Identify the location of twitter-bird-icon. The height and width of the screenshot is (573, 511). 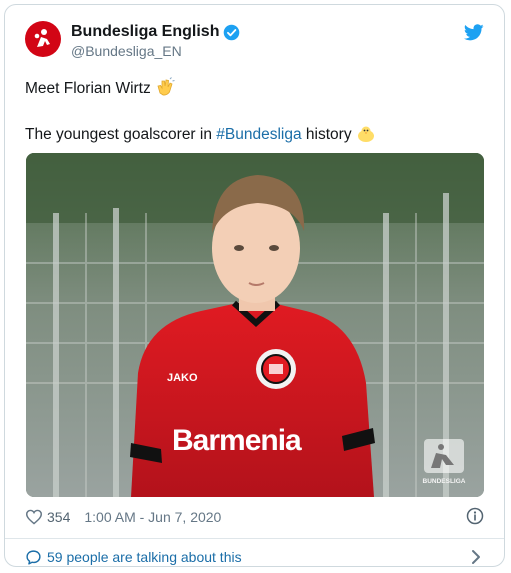
(473, 35).